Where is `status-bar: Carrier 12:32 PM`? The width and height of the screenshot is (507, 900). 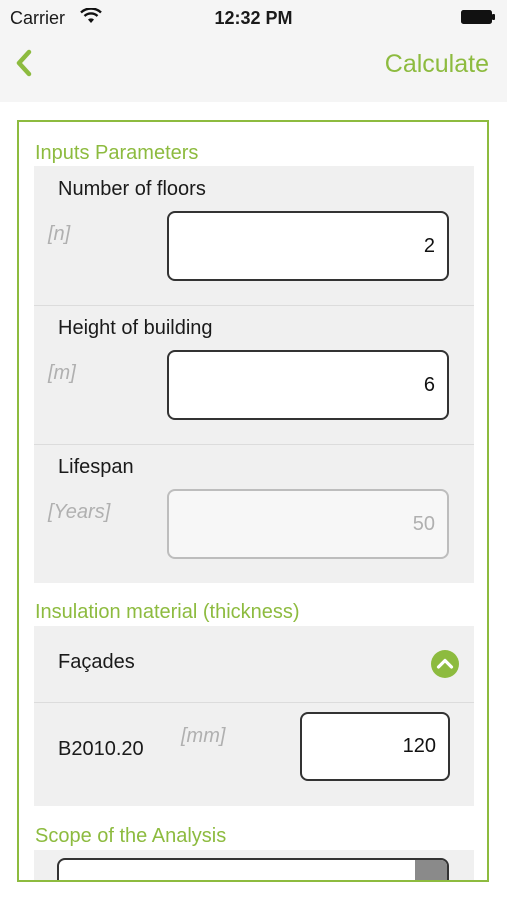
status-bar: Carrier 12:32 PM is located at coordinates (253, 18).